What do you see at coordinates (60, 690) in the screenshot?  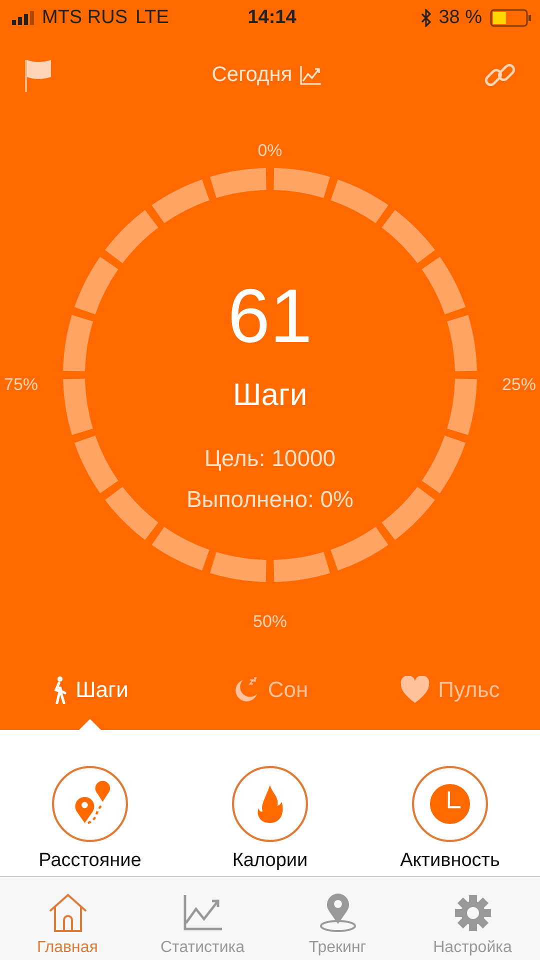 I see `walking-icon` at bounding box center [60, 690].